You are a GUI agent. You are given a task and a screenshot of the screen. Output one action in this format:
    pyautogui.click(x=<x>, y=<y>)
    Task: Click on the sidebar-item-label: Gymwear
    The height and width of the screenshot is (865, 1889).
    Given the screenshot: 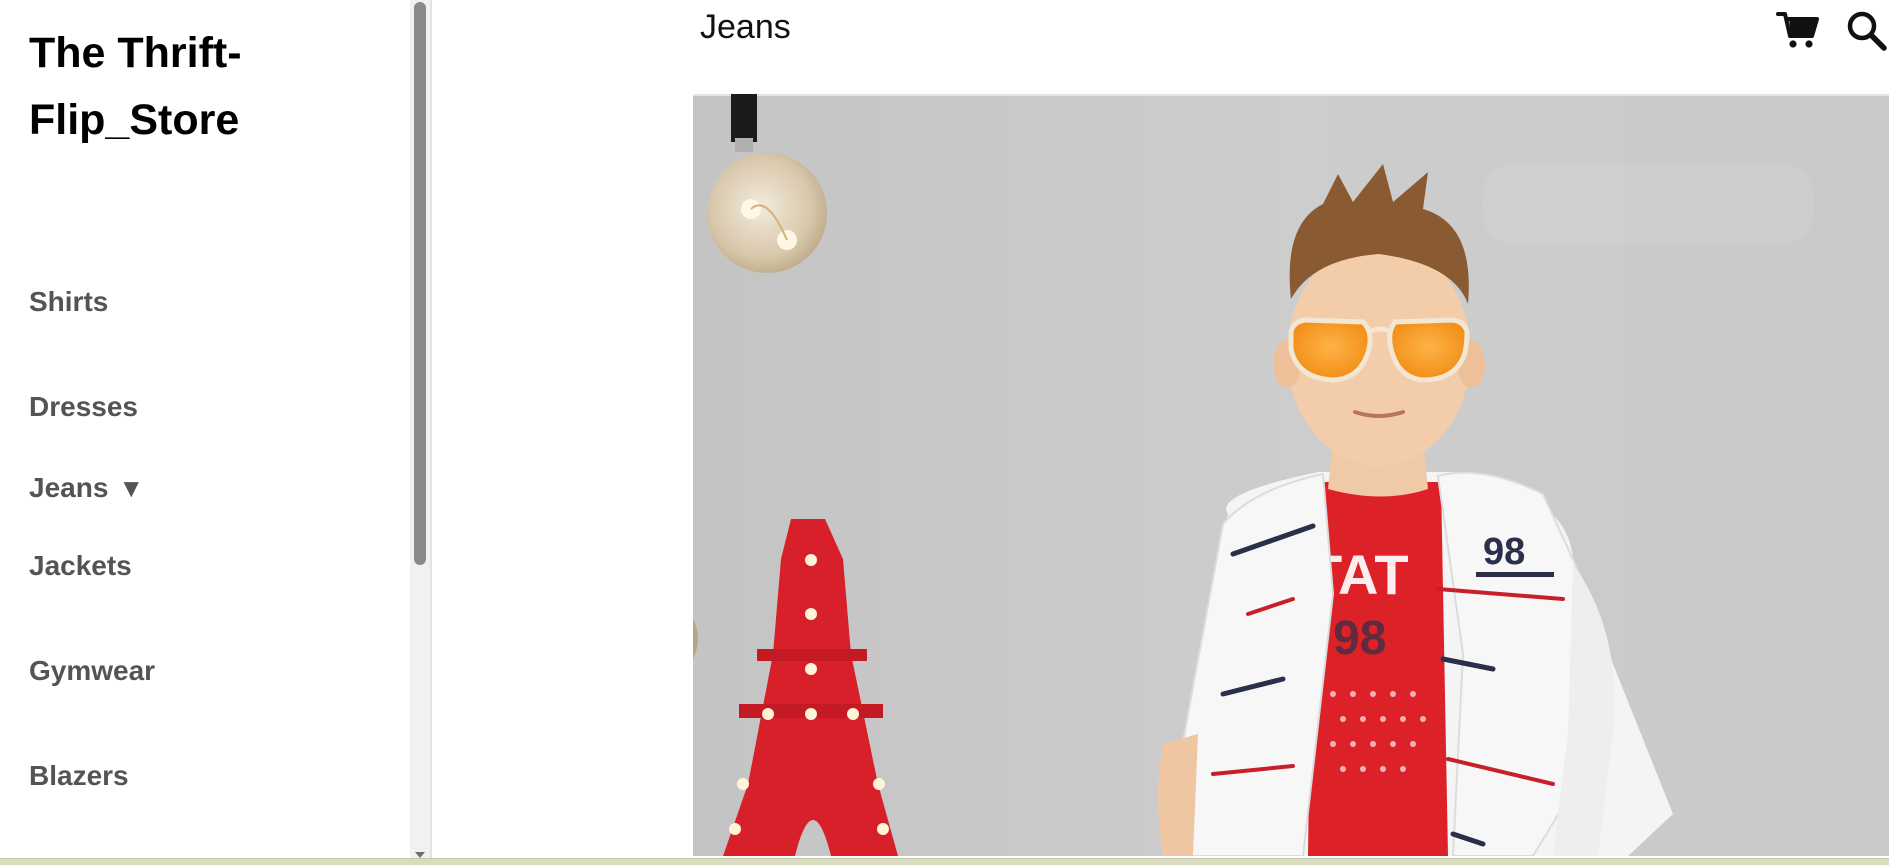 What is the action you would take?
    pyautogui.click(x=92, y=670)
    